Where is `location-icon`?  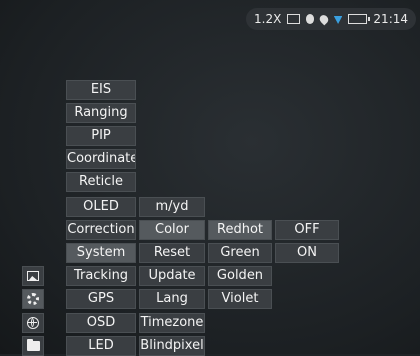 location-icon is located at coordinates (324, 19).